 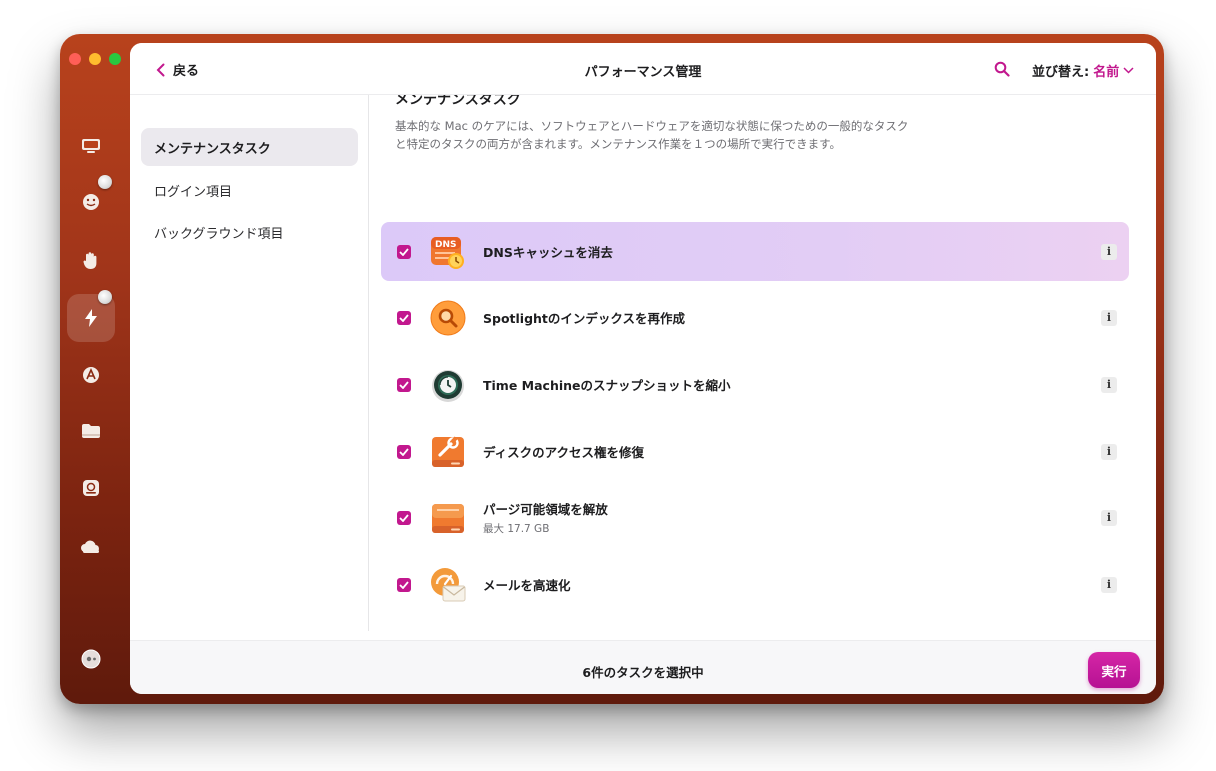 I want to click on task-row-disk-permissions: ディスクのアクセス権を修復 i, so click(x=755, y=451).